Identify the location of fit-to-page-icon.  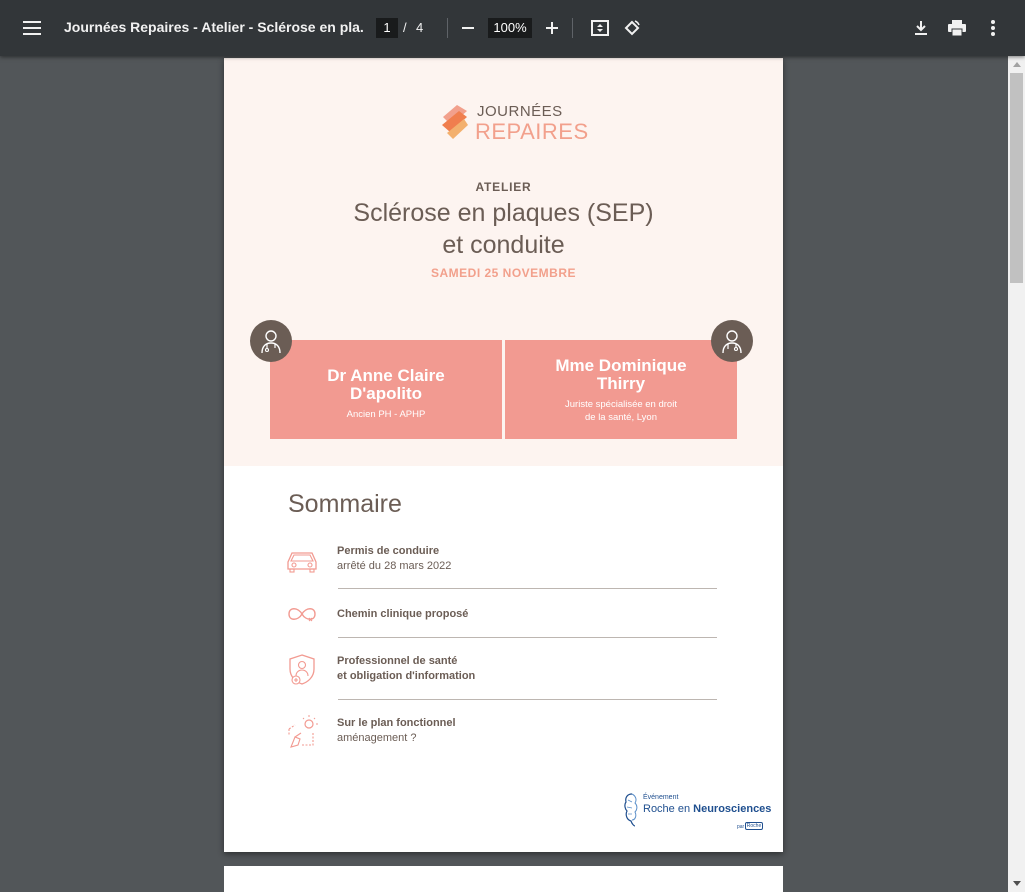
(600, 28).